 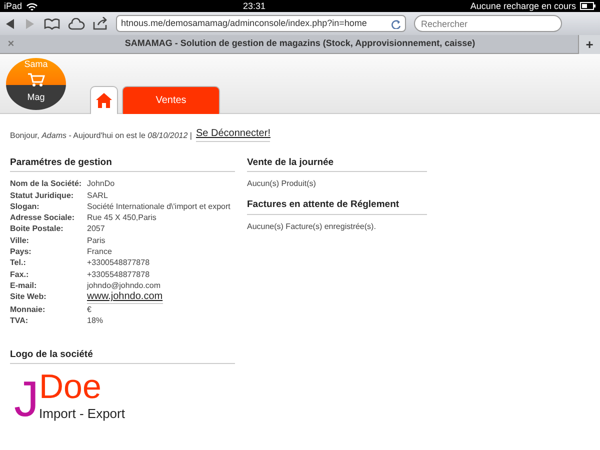 I want to click on field-label: Fax.:, so click(x=20, y=274).